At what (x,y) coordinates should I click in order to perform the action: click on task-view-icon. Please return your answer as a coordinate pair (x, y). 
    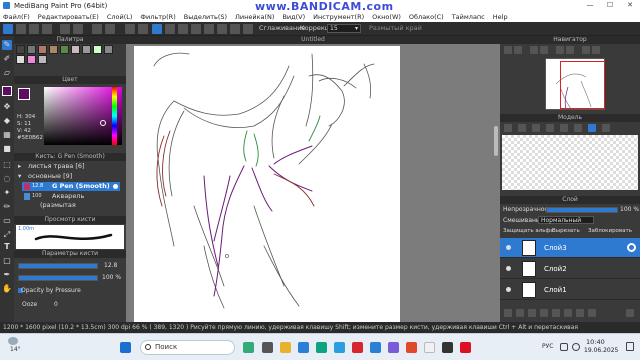
    Looking at the image, I should click on (267, 347).